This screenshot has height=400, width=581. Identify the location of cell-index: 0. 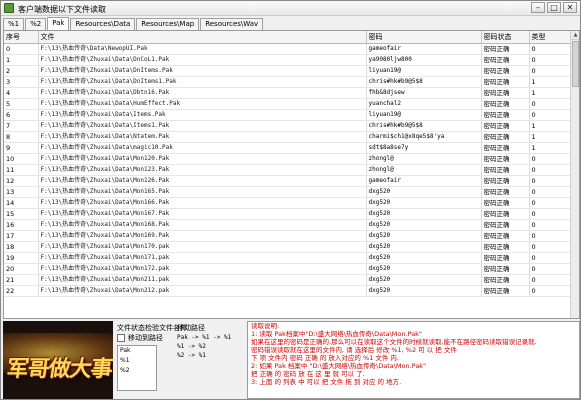
(21, 49).